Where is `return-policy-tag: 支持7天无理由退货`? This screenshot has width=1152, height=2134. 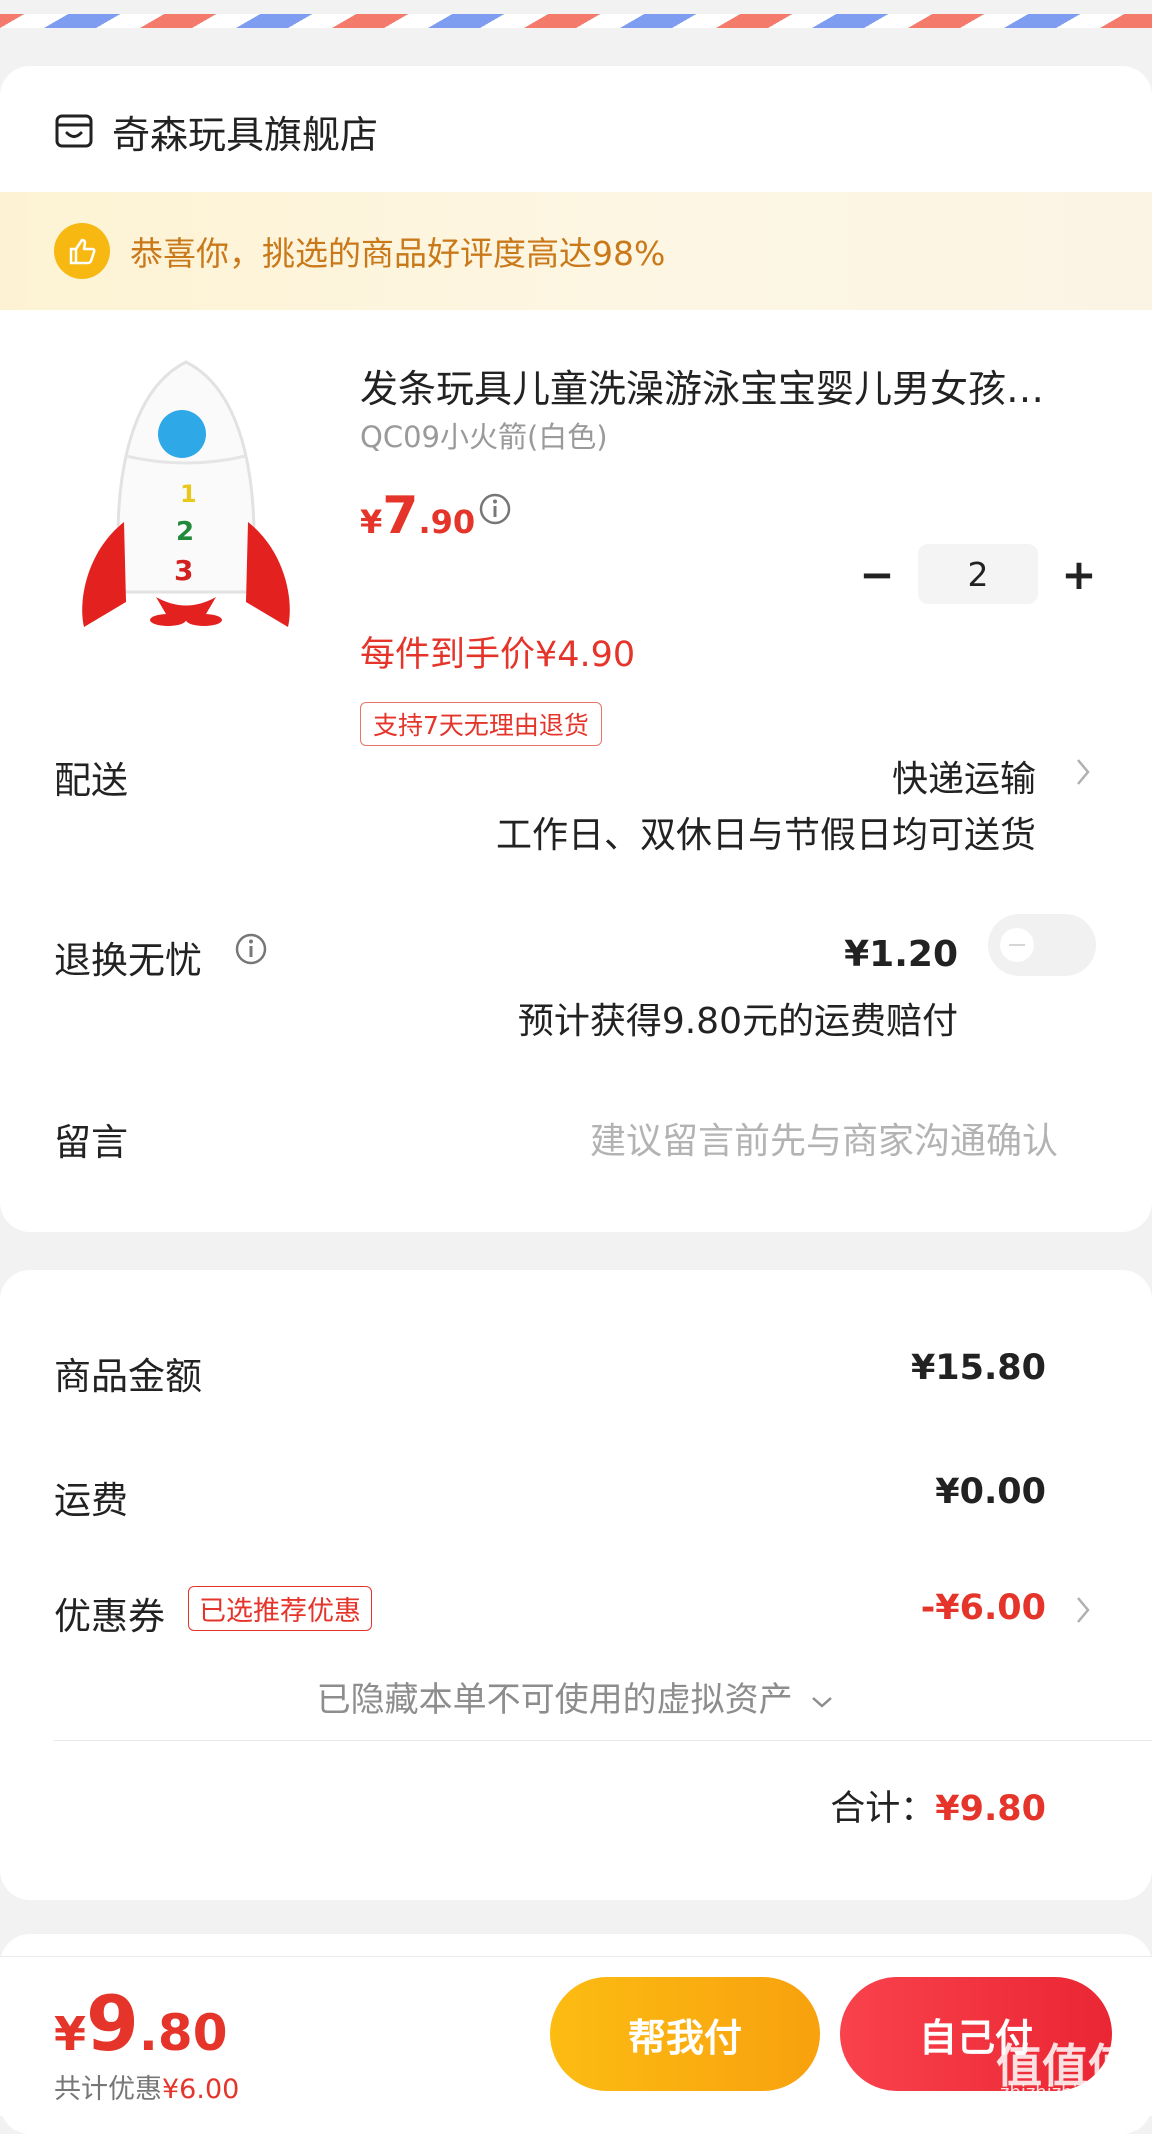 return-policy-tag: 支持7天无理由退货 is located at coordinates (481, 724).